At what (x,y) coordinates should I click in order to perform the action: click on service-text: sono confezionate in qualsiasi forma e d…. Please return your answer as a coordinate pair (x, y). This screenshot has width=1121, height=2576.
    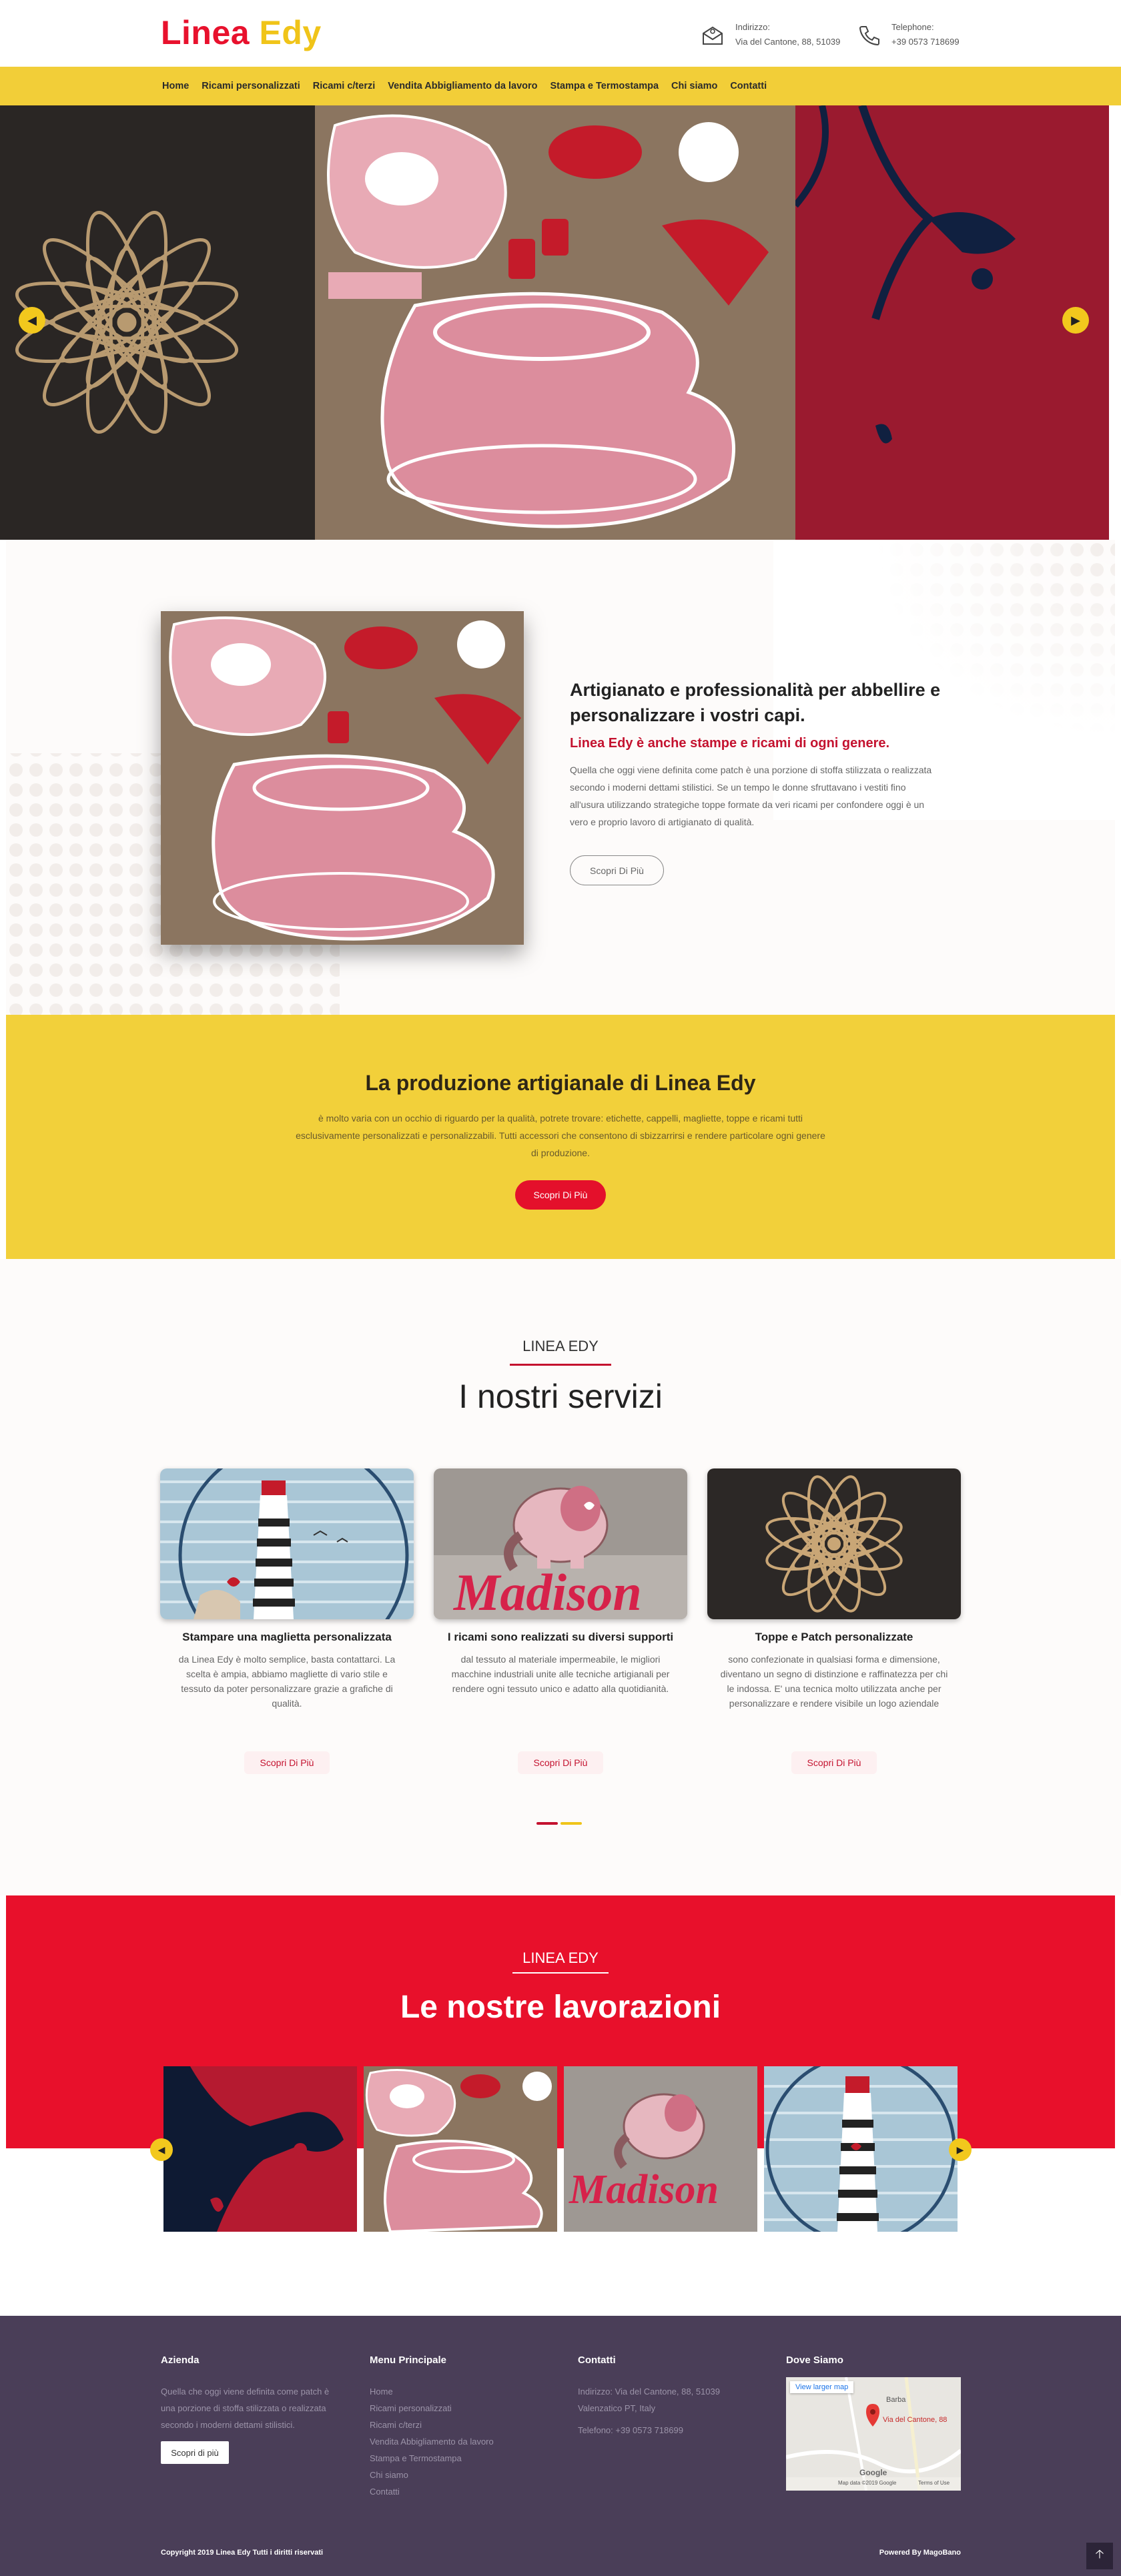
    Looking at the image, I should click on (834, 1681).